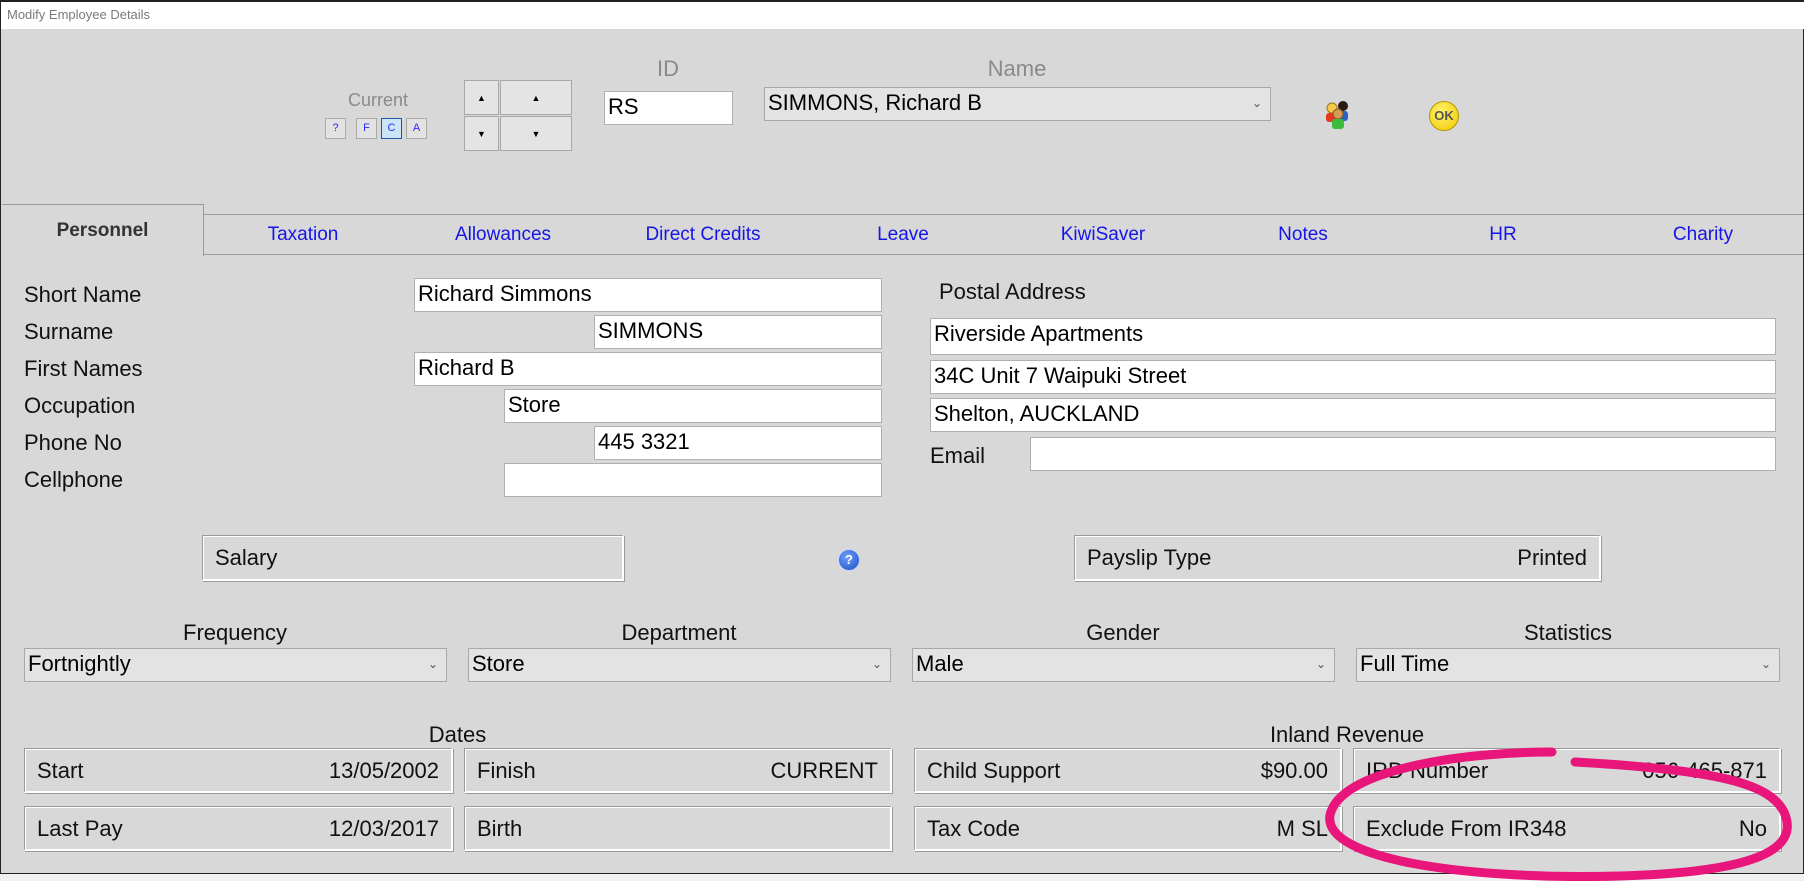  I want to click on exclude-from-ir348-value: No, so click(1752, 828).